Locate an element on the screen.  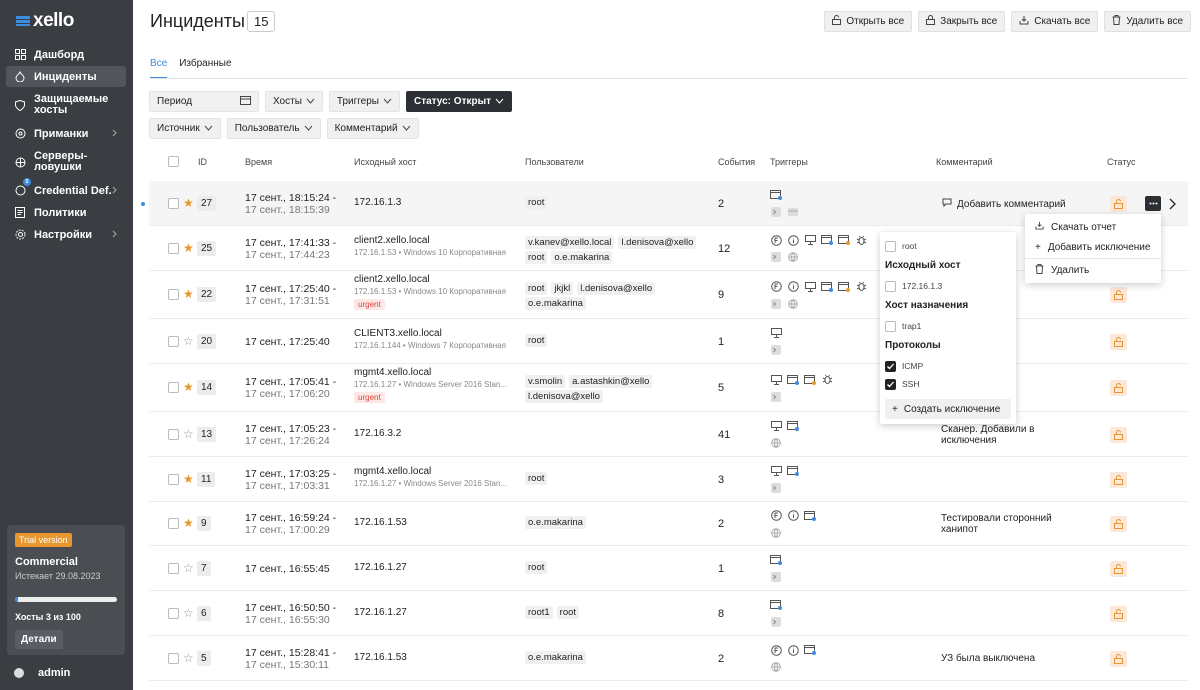
user-filter: Пользователь is located at coordinates (273, 128).